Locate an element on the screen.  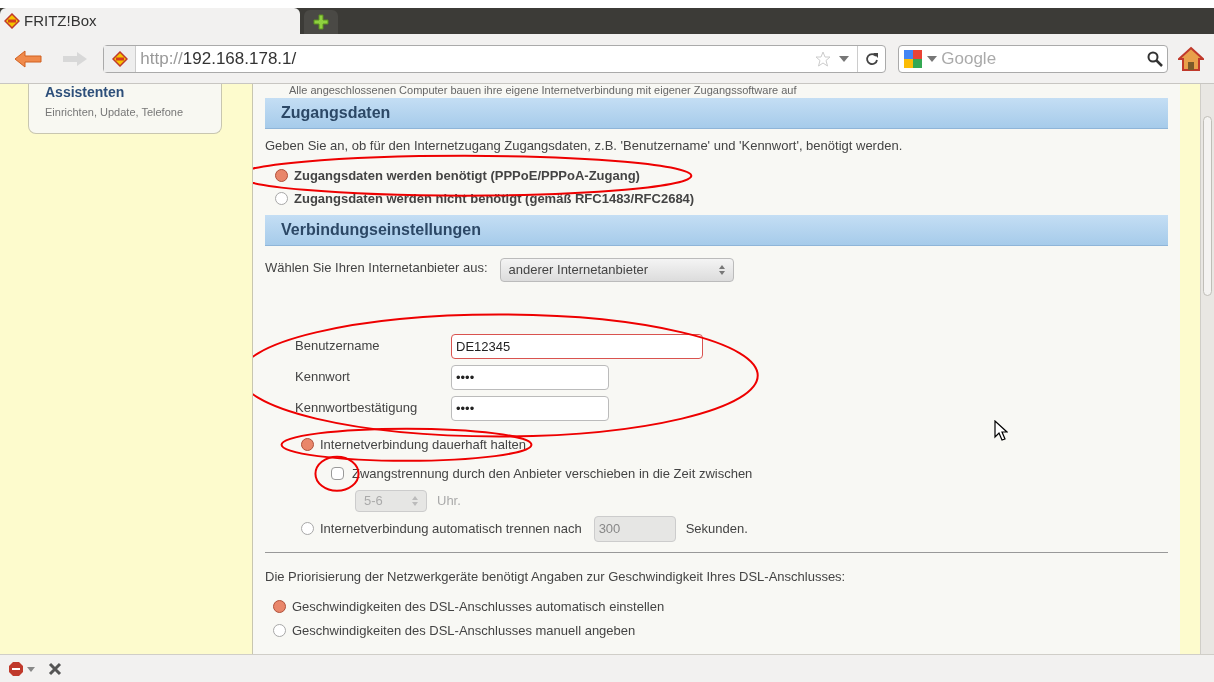
radio-label: Geschwindigkeiten des DSL-Anschlusses manuell angeben is located at coordinates (464, 630).